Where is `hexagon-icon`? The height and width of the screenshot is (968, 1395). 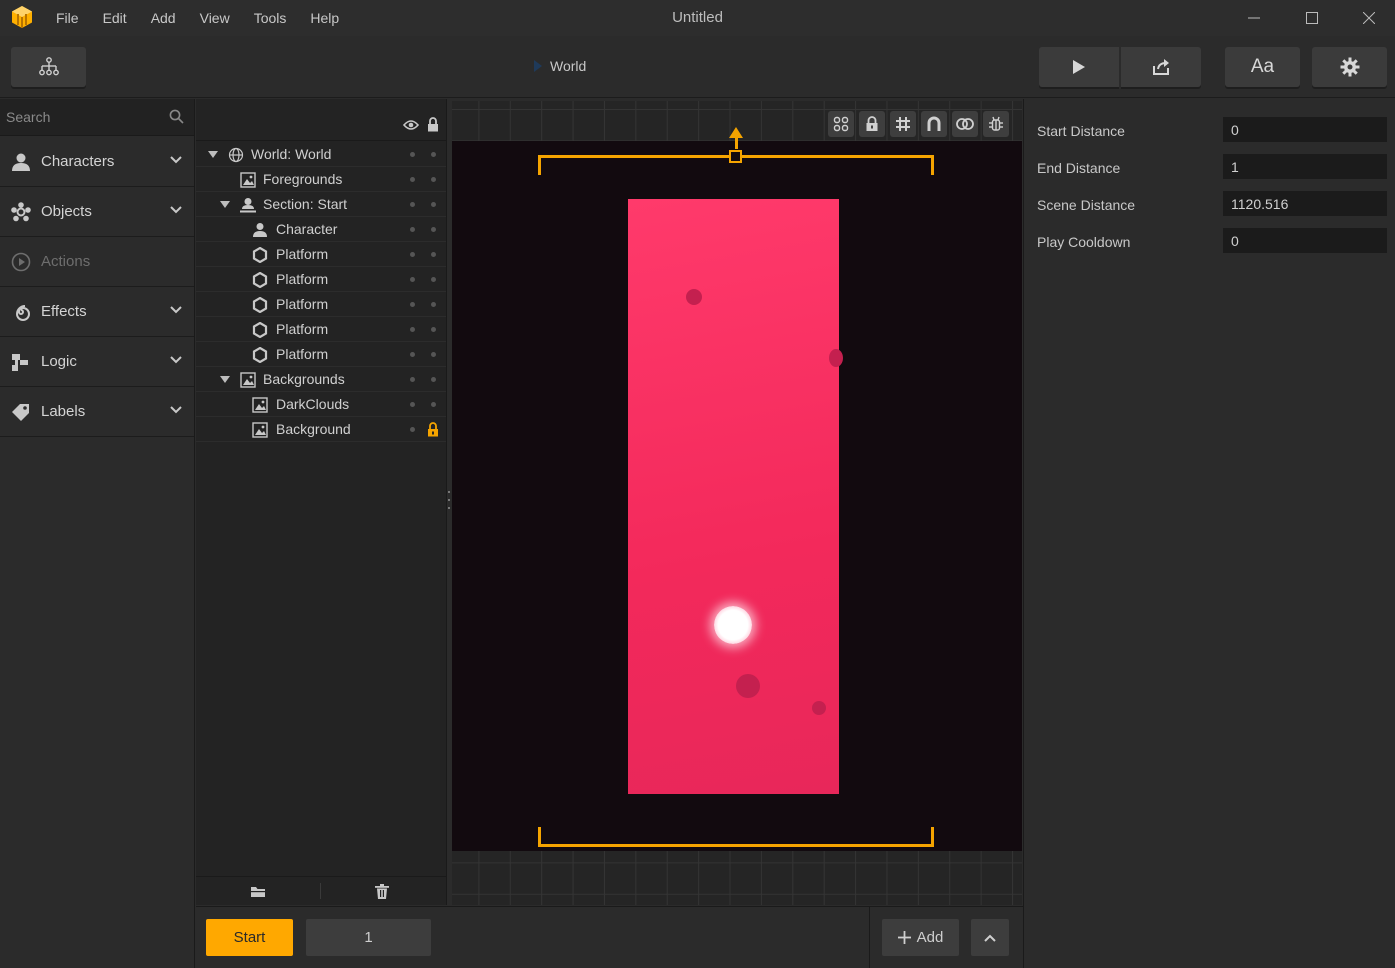 hexagon-icon is located at coordinates (260, 330).